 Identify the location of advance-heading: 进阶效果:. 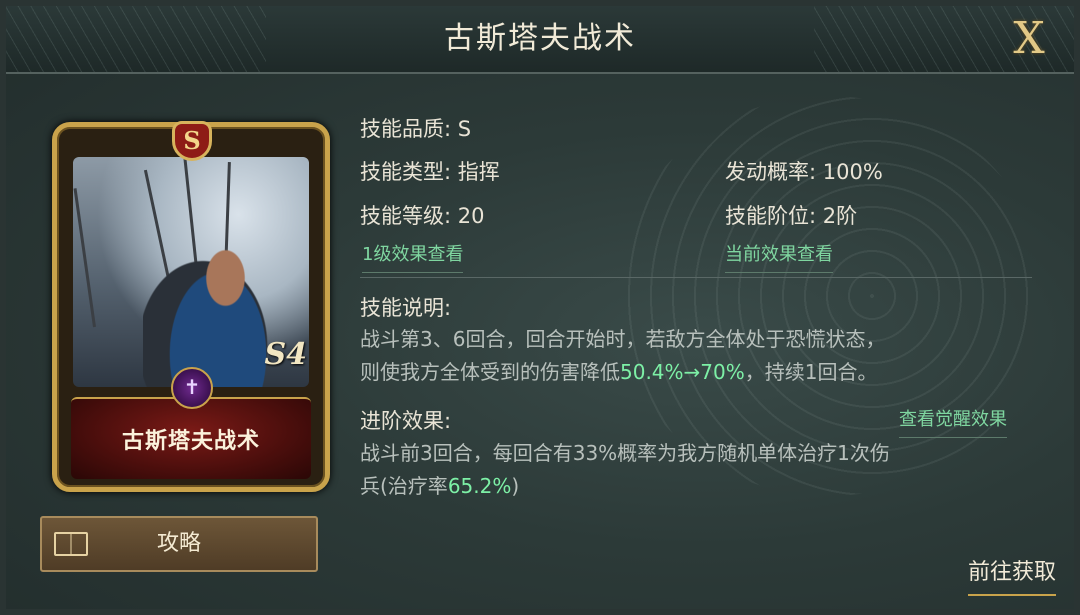
(406, 421).